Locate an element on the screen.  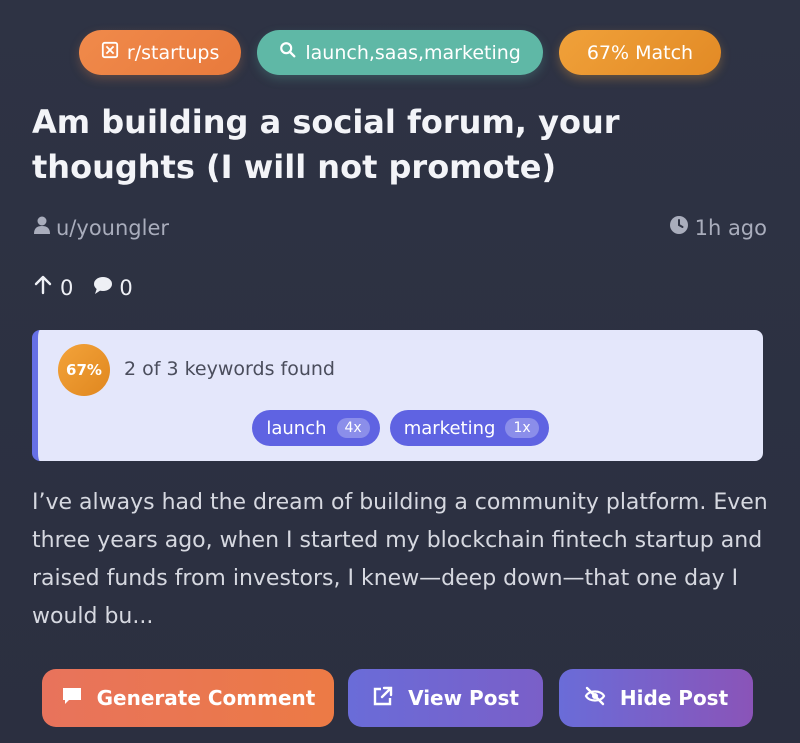
hide-post-button: Hide Post is located at coordinates (656, 698).